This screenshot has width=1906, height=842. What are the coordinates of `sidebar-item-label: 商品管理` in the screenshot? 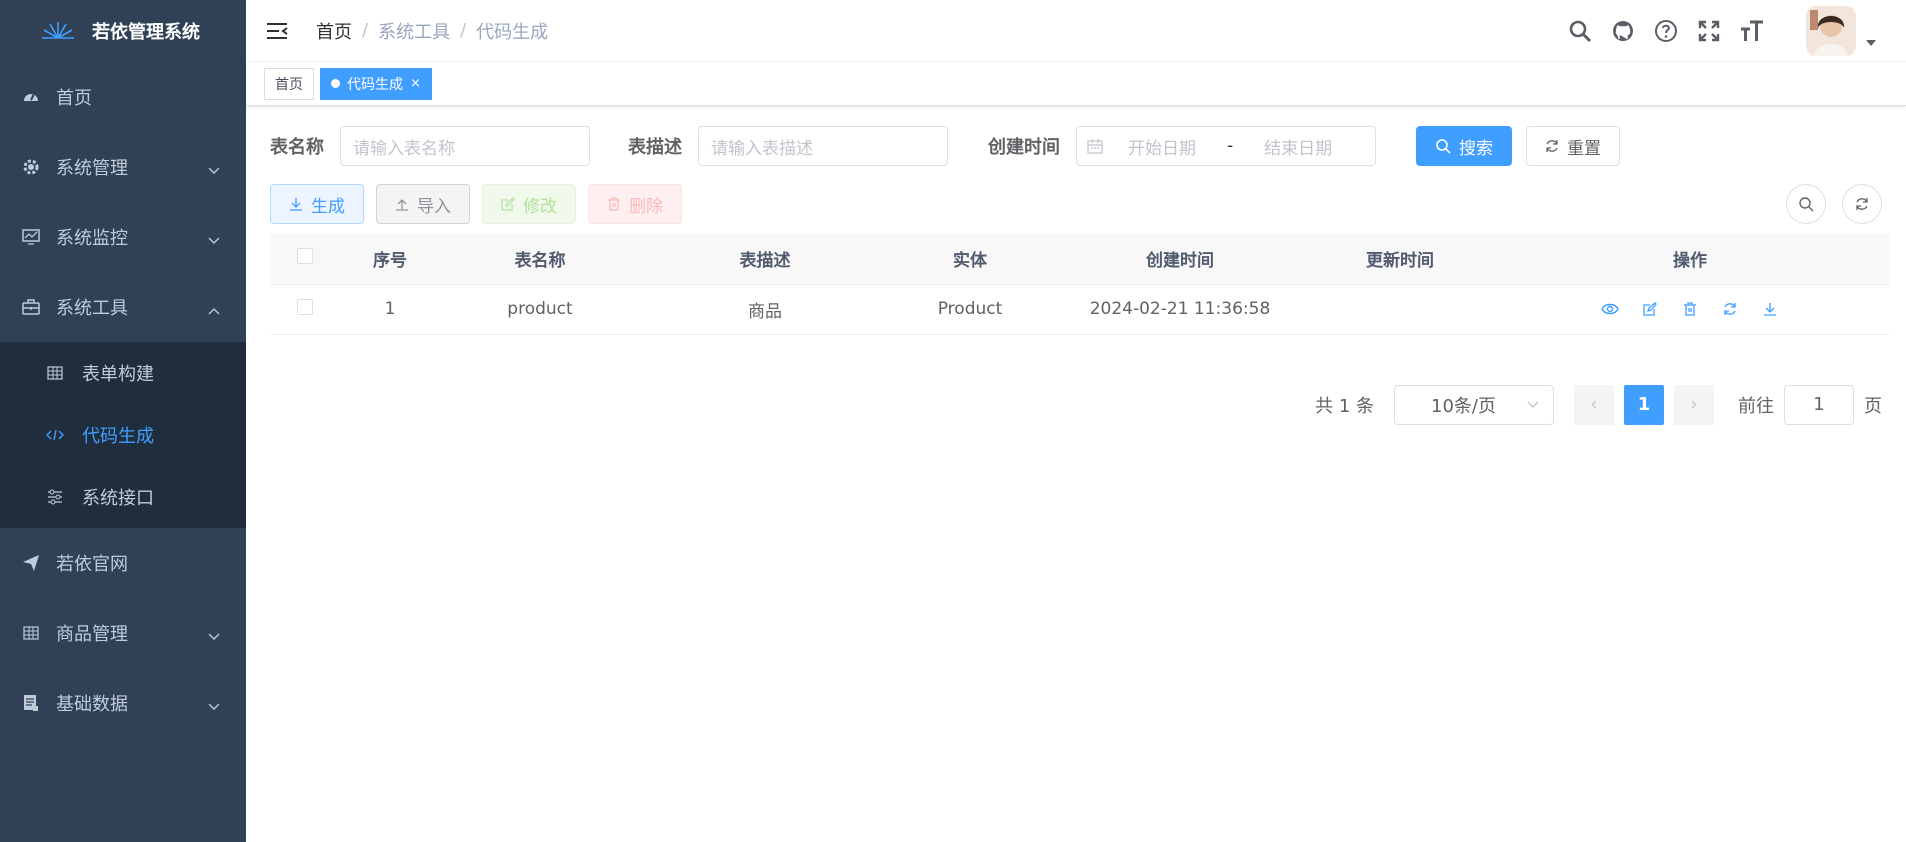 It's located at (92, 634).